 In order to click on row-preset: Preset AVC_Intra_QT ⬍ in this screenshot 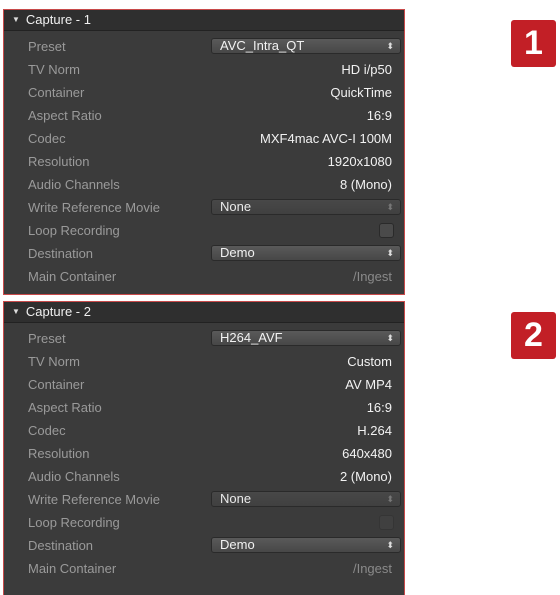, I will do `click(204, 46)`.